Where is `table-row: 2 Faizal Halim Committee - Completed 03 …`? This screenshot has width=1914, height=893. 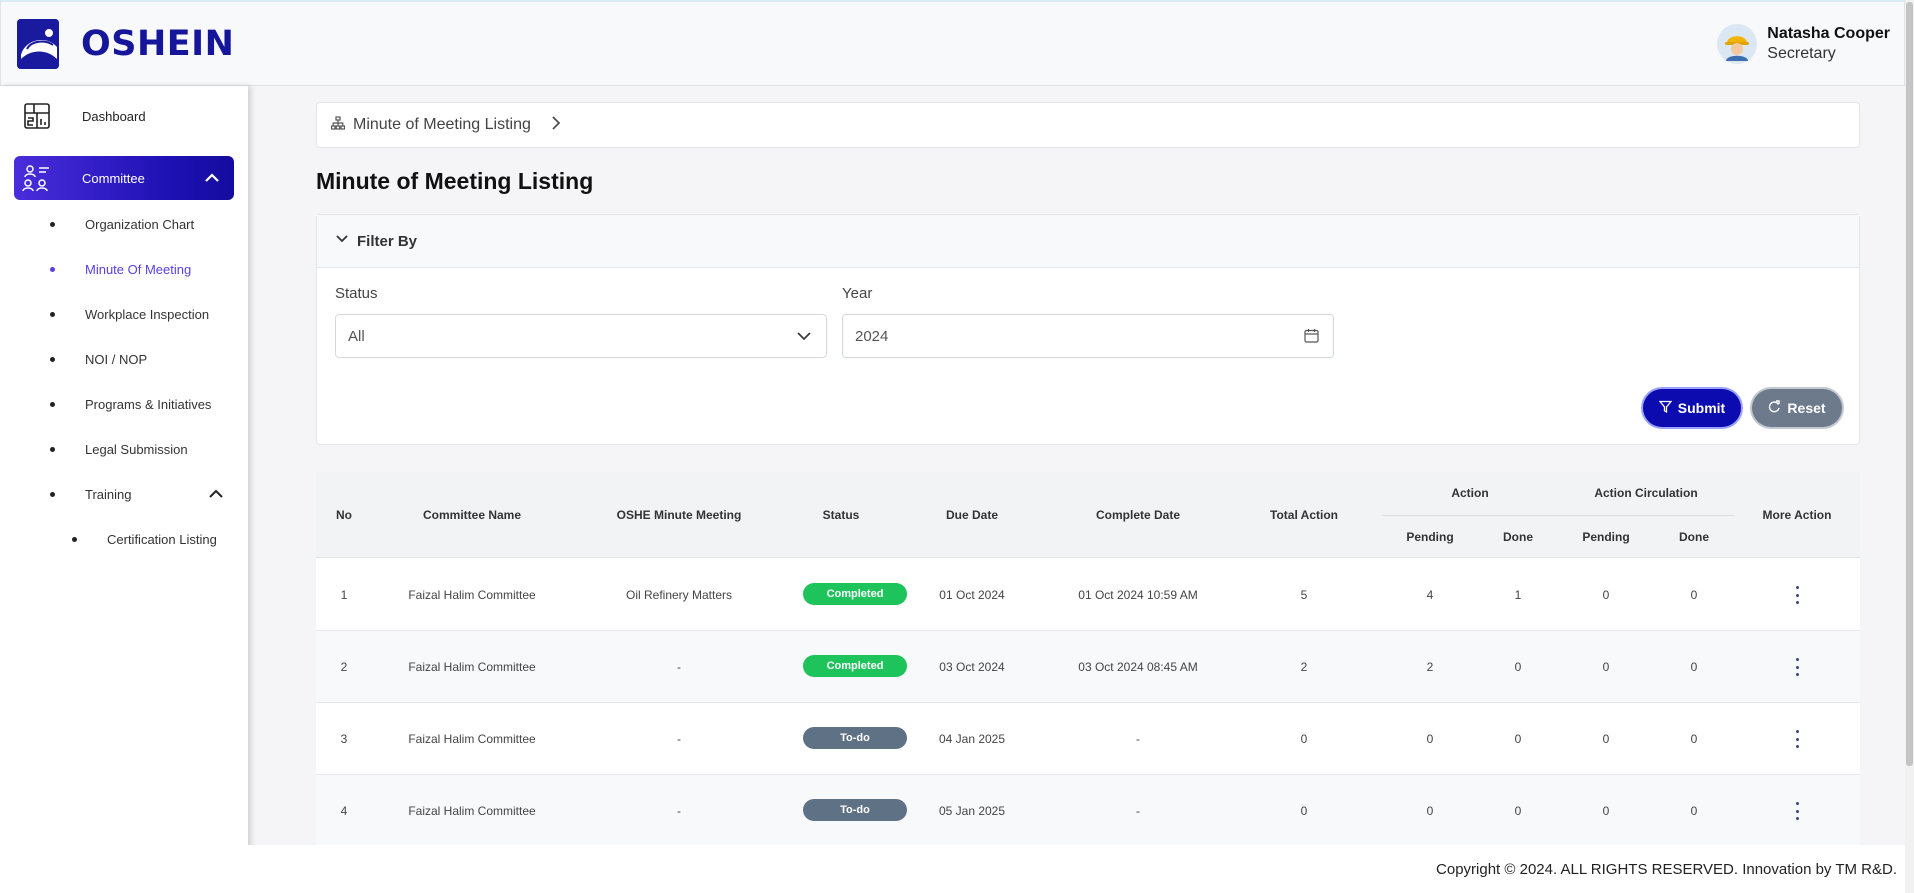 table-row: 2 Faizal Halim Committee - Completed 03 … is located at coordinates (1088, 667).